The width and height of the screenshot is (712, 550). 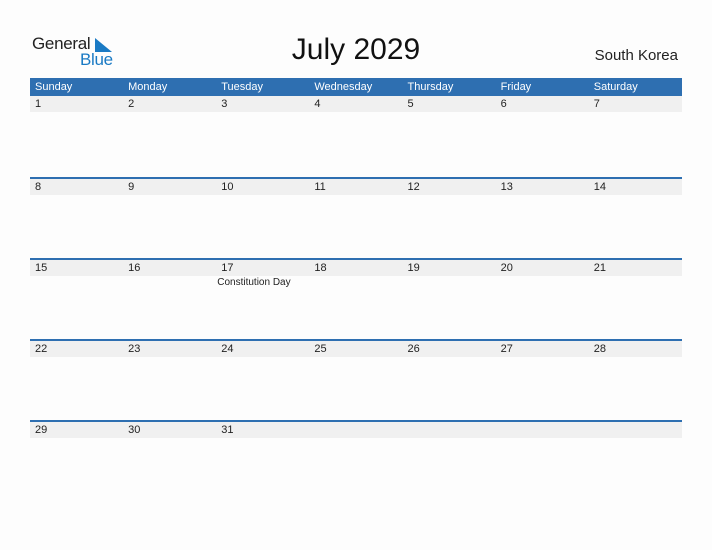 I want to click on date-strip: 8 9 10 11 12 13 14, so click(x=356, y=187).